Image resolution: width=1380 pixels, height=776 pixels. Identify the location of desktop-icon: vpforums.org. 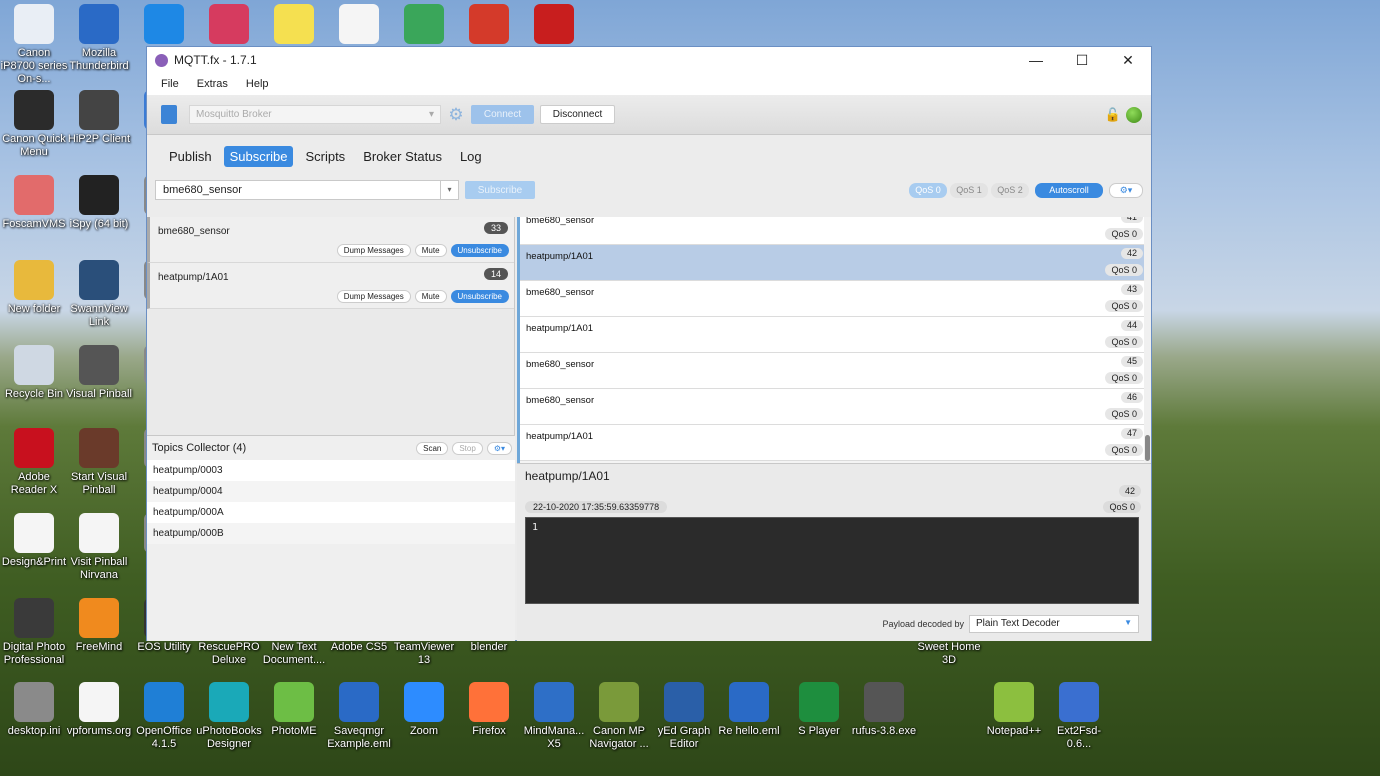
(99, 710).